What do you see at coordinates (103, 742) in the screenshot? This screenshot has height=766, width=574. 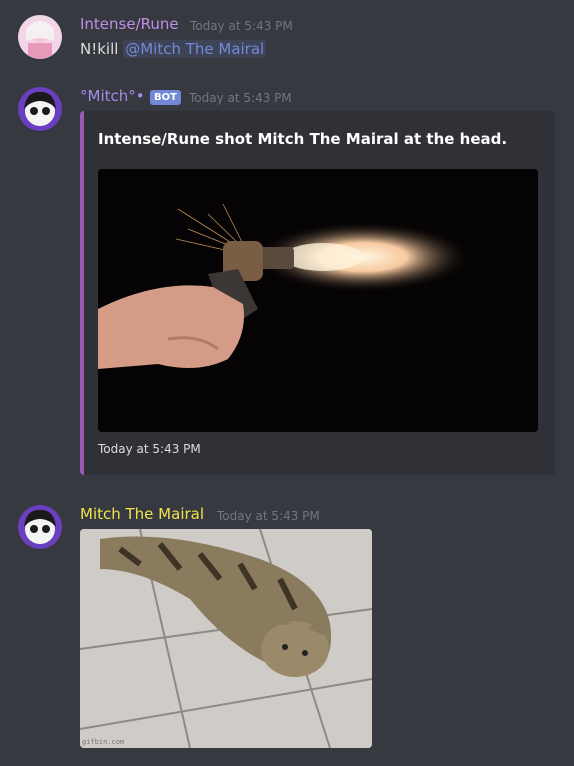 I see `watermark: gifbin.com` at bounding box center [103, 742].